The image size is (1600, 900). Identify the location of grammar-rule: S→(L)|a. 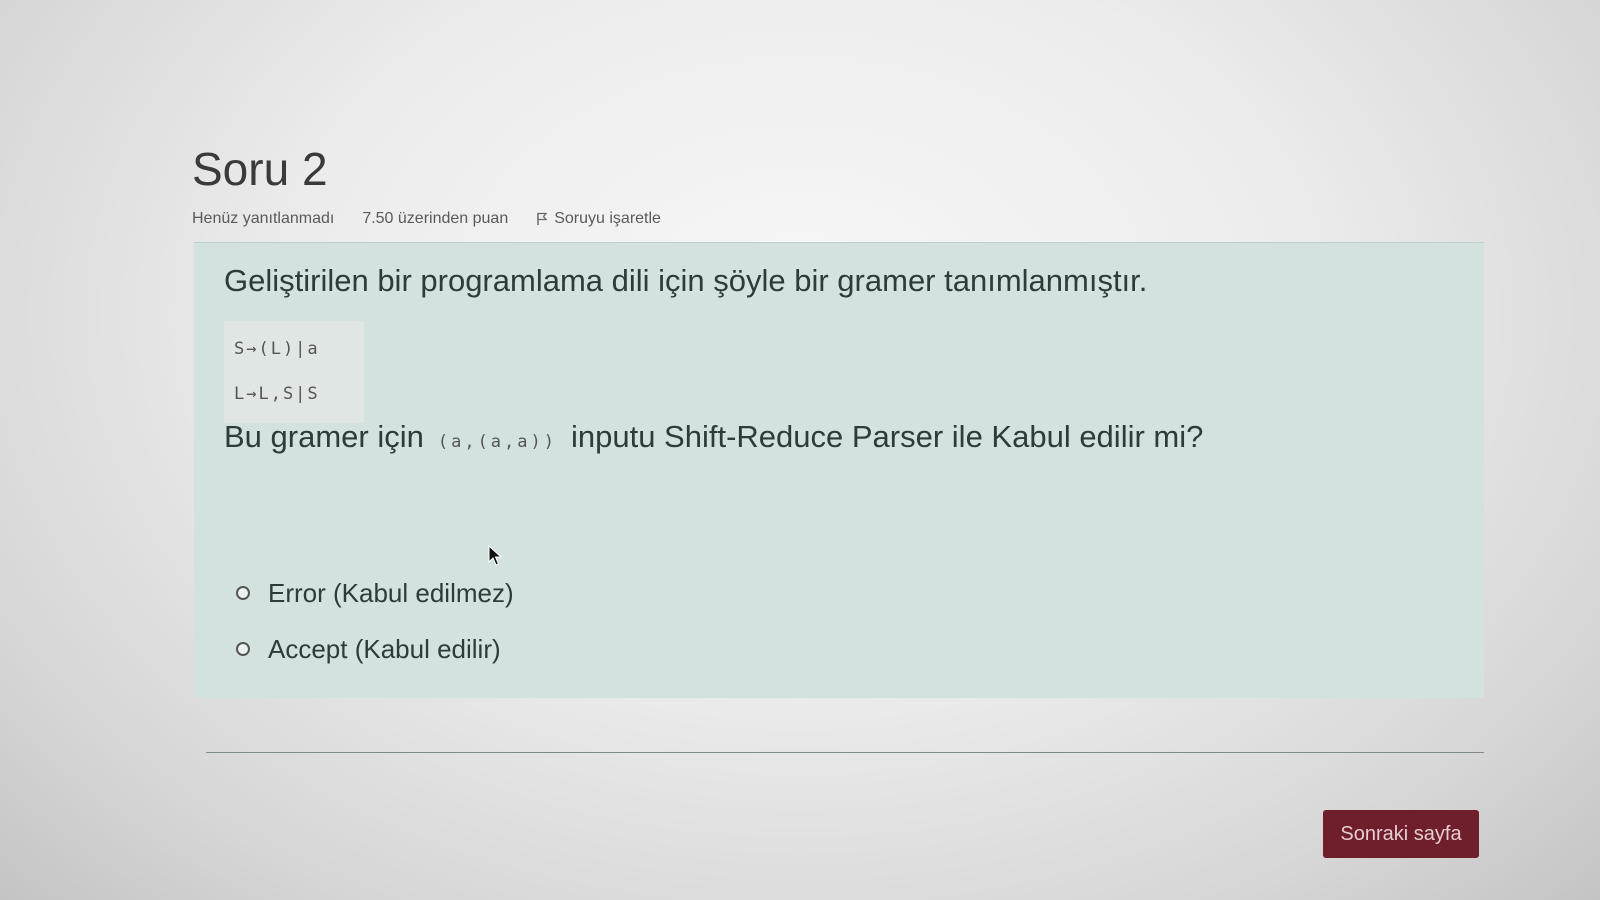
(277, 349).